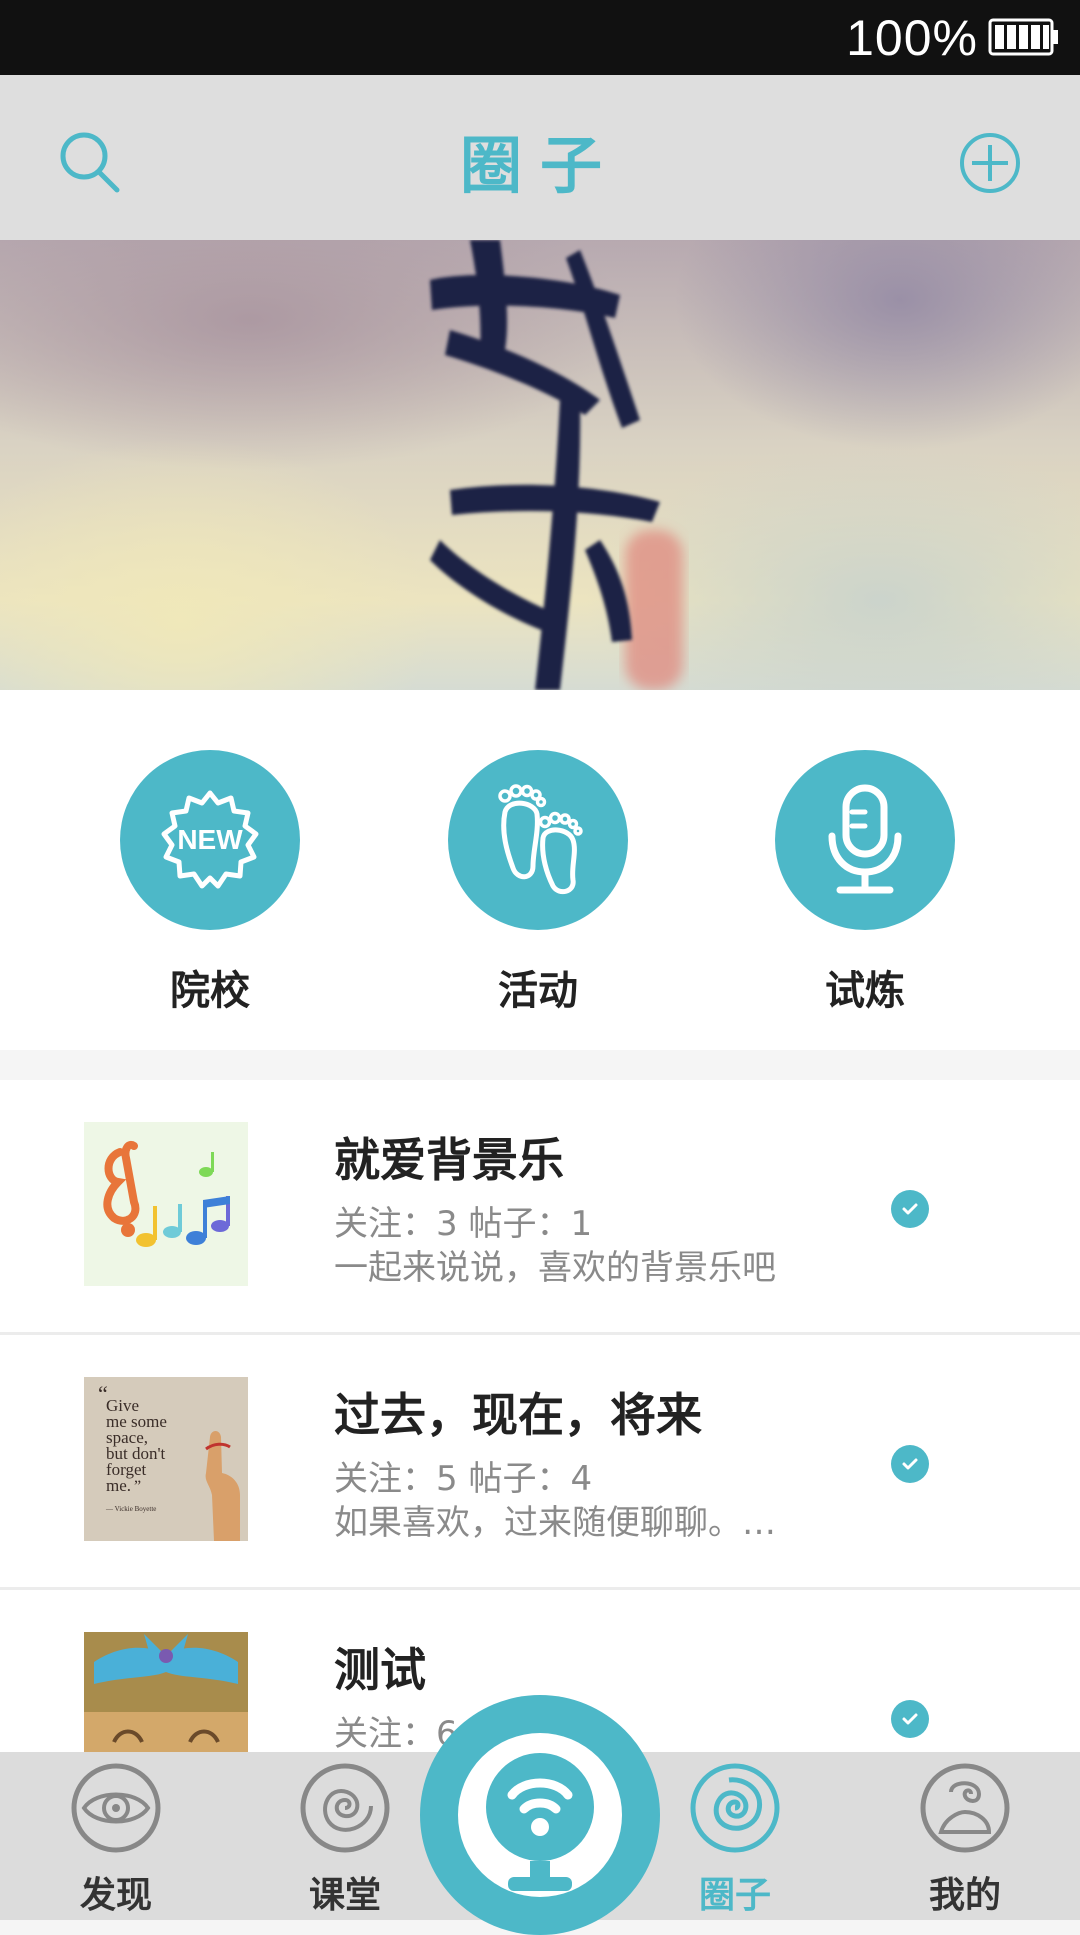 This screenshot has height=1935, width=1080. Describe the element at coordinates (865, 840) in the screenshot. I see `microphone-icon` at that location.